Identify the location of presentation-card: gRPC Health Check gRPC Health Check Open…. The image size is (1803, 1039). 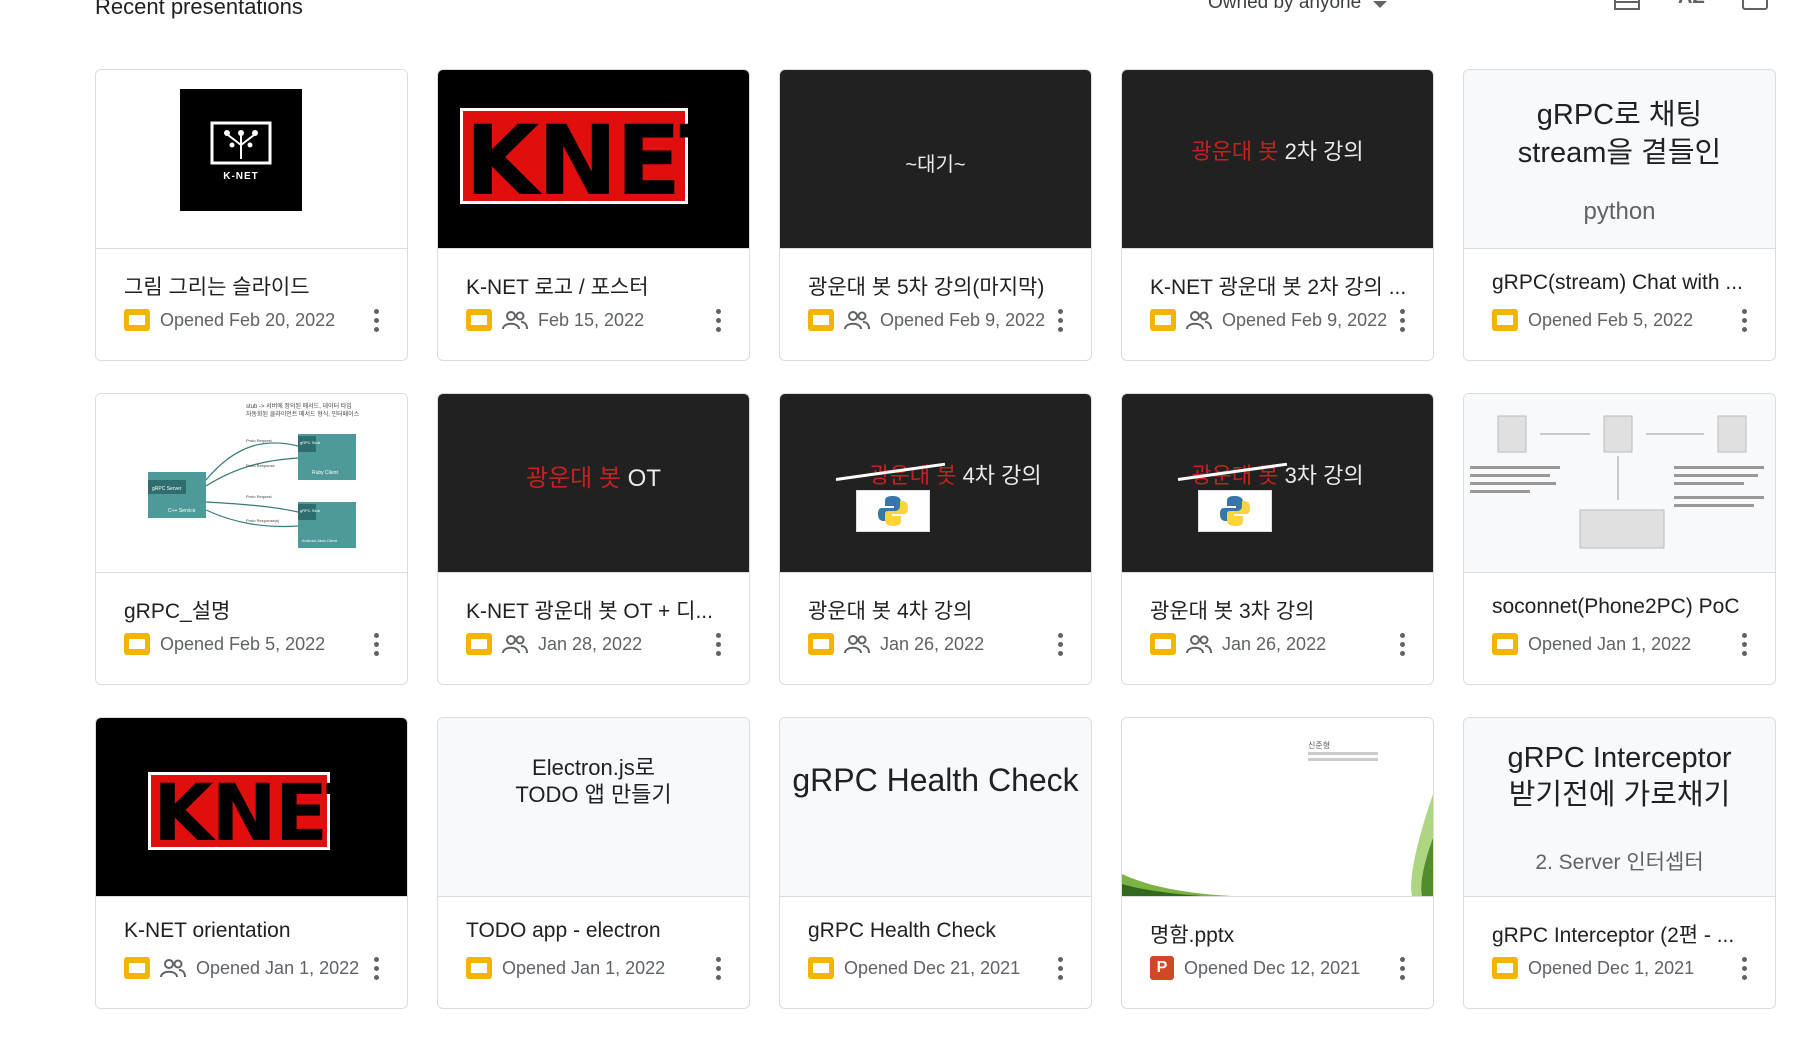
(935, 863).